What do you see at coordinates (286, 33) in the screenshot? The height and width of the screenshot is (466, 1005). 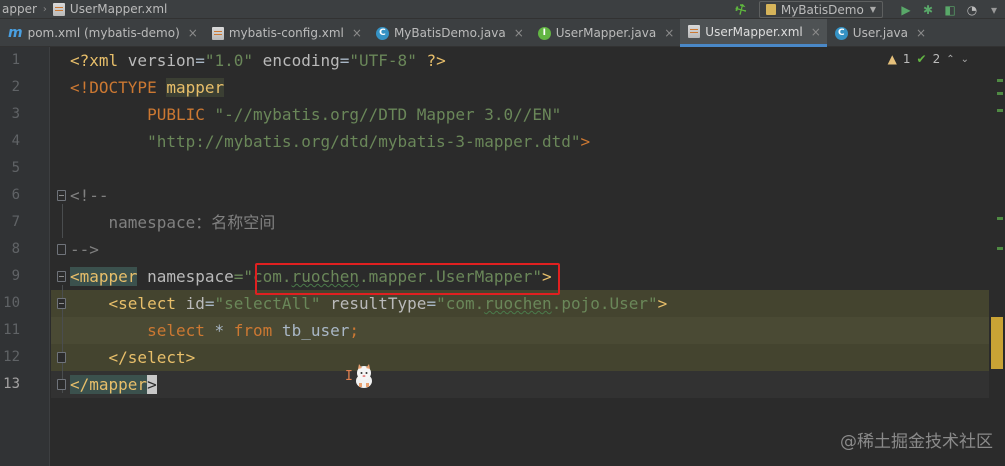 I see `tab-mybatis-config-xml: mybatis-config.xml ×` at bounding box center [286, 33].